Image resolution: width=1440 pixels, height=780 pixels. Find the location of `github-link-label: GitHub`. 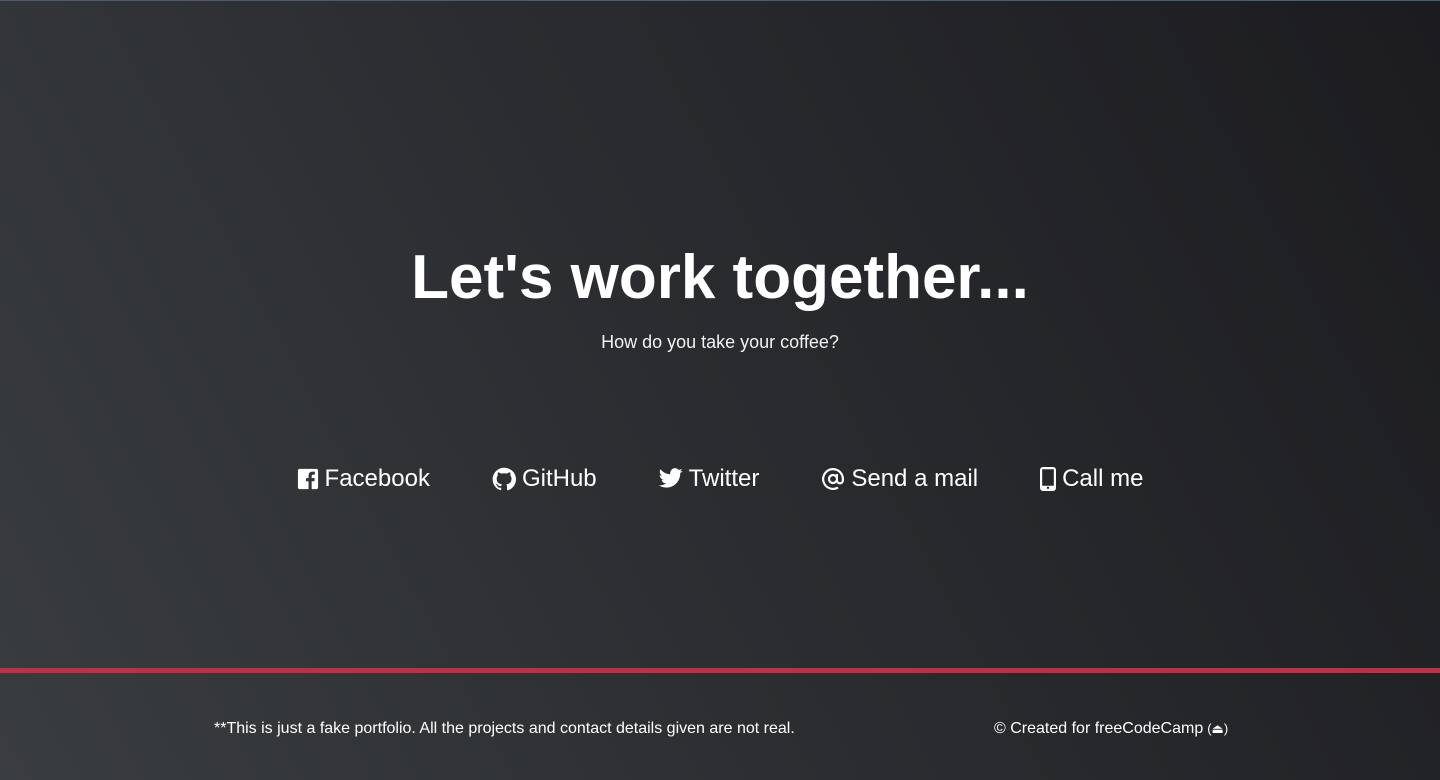

github-link-label: GitHub is located at coordinates (559, 478).